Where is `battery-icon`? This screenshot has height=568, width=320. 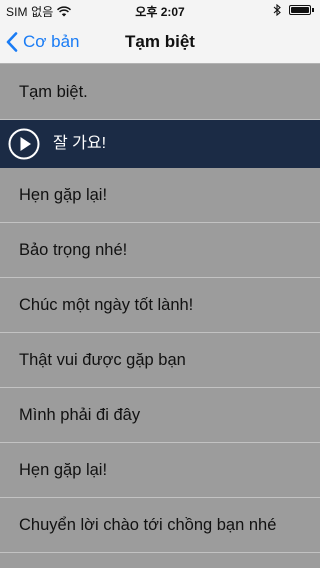 battery-icon is located at coordinates (300, 10).